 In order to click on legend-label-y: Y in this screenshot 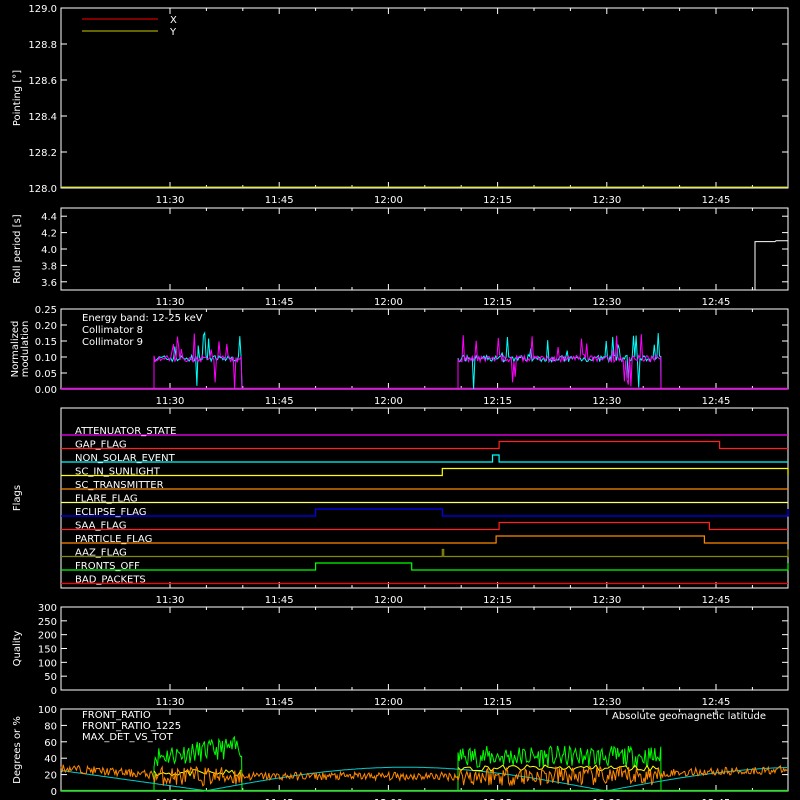, I will do `click(173, 32)`.